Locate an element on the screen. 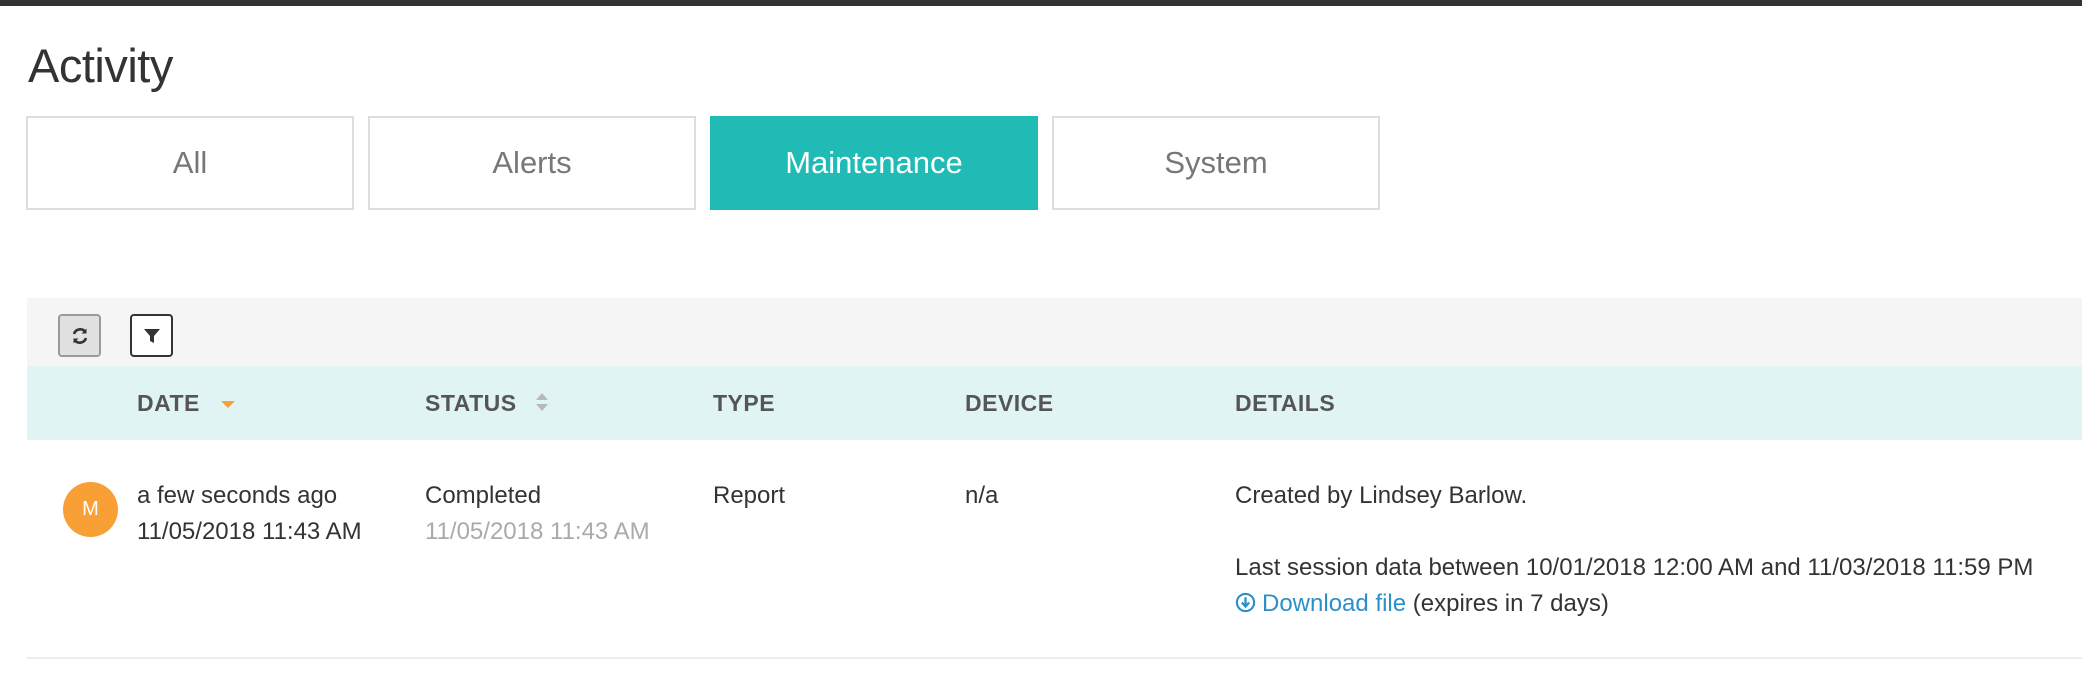  column-header-device: DEVICE is located at coordinates (1009, 403).